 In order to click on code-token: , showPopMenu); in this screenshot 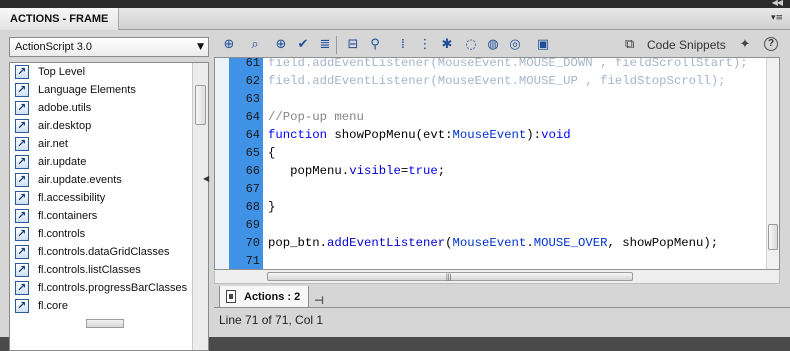, I will do `click(663, 243)`.